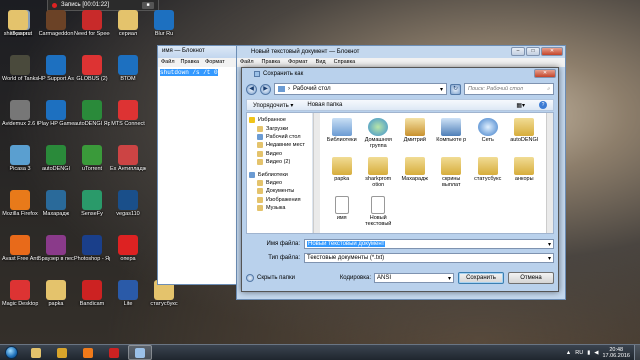  I want to click on start-button, so click(11, 352).